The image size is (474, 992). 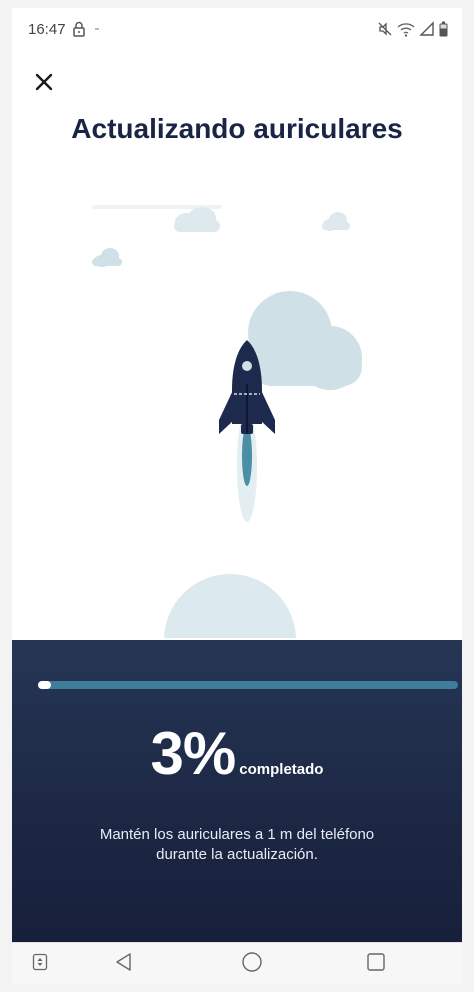 I want to click on back-button, so click(x=124, y=963).